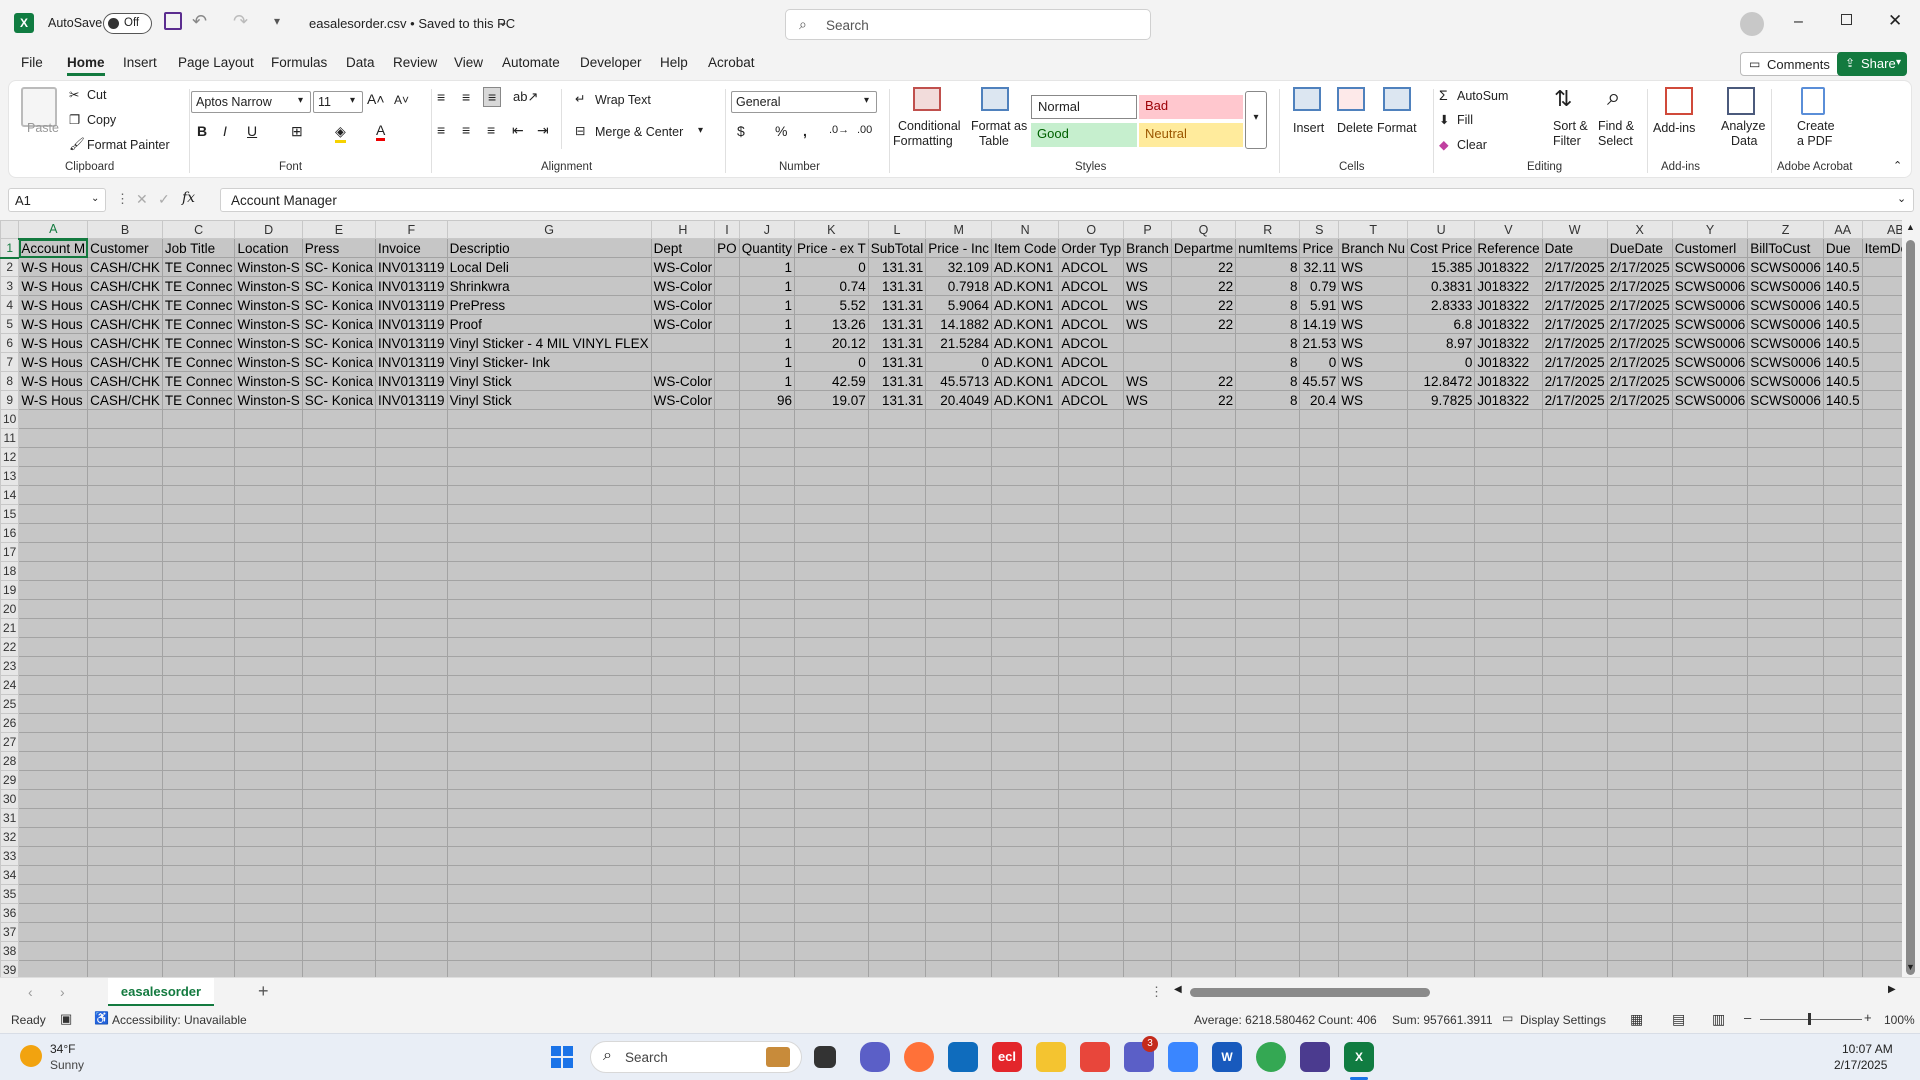 Image resolution: width=1920 pixels, height=1080 pixels. What do you see at coordinates (53, 362) in the screenshot?
I see `cell: W-S Hous` at bounding box center [53, 362].